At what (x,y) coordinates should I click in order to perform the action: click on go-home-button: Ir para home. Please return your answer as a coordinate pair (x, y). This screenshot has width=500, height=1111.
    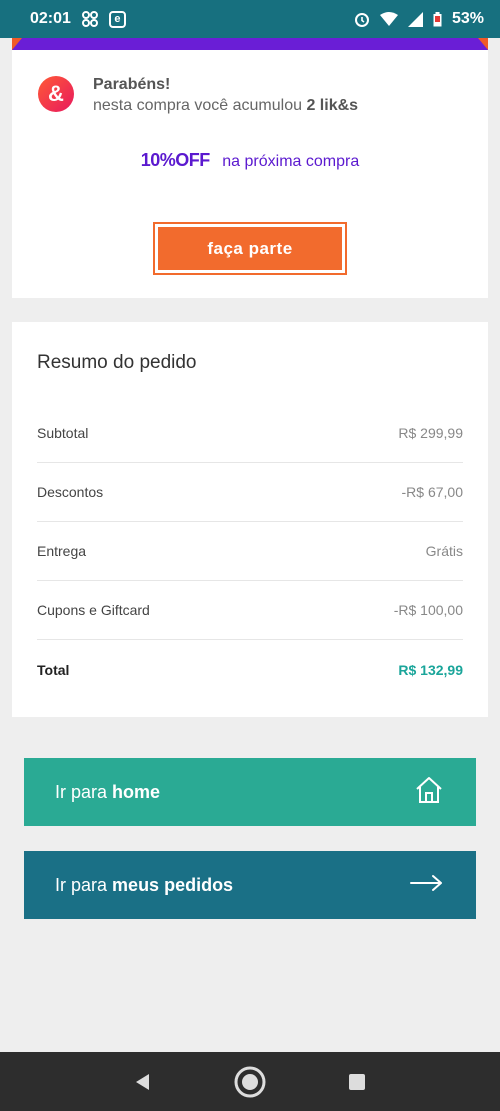
    Looking at the image, I should click on (250, 792).